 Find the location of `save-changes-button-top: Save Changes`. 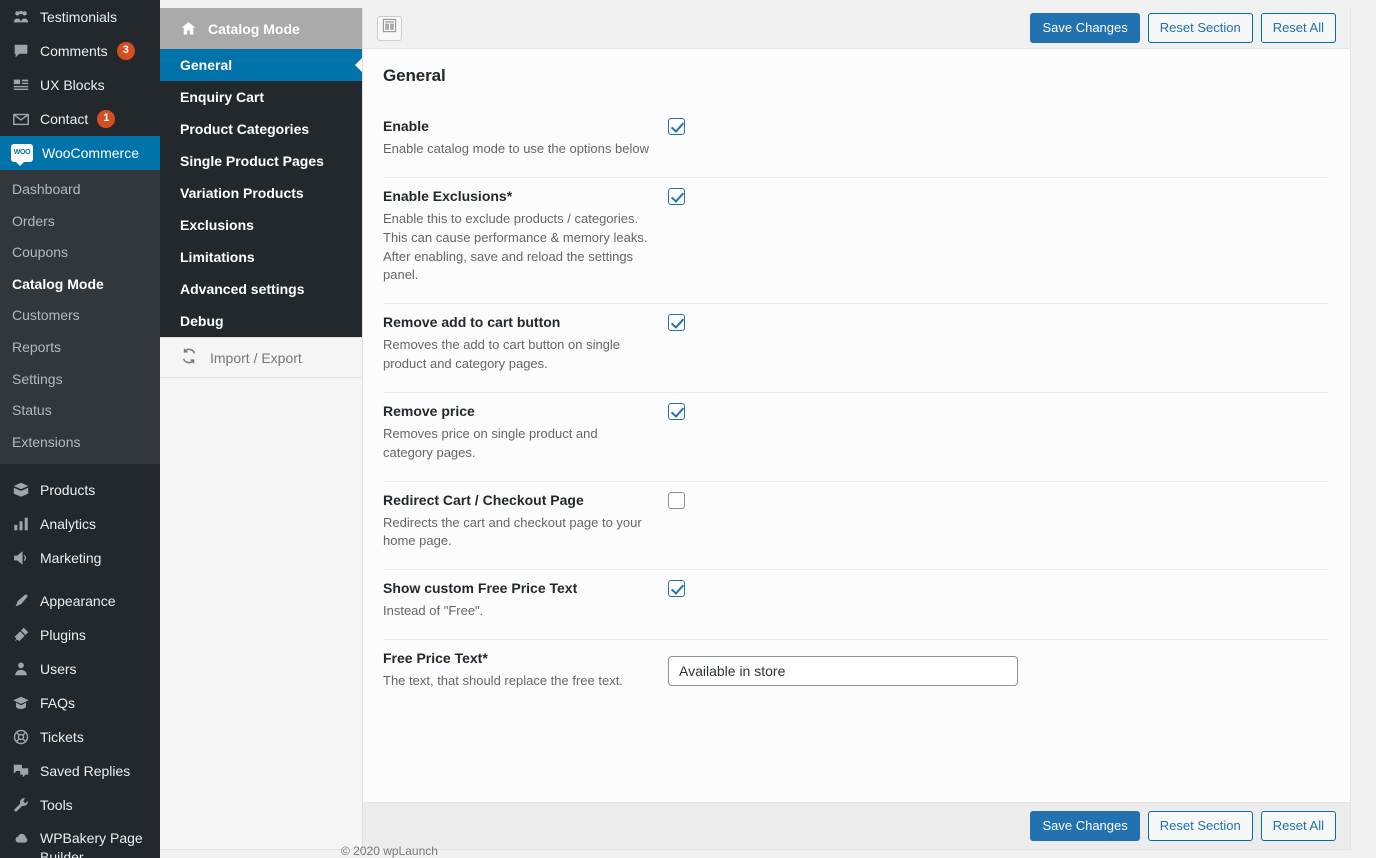

save-changes-button-top: Save Changes is located at coordinates (1085, 28).